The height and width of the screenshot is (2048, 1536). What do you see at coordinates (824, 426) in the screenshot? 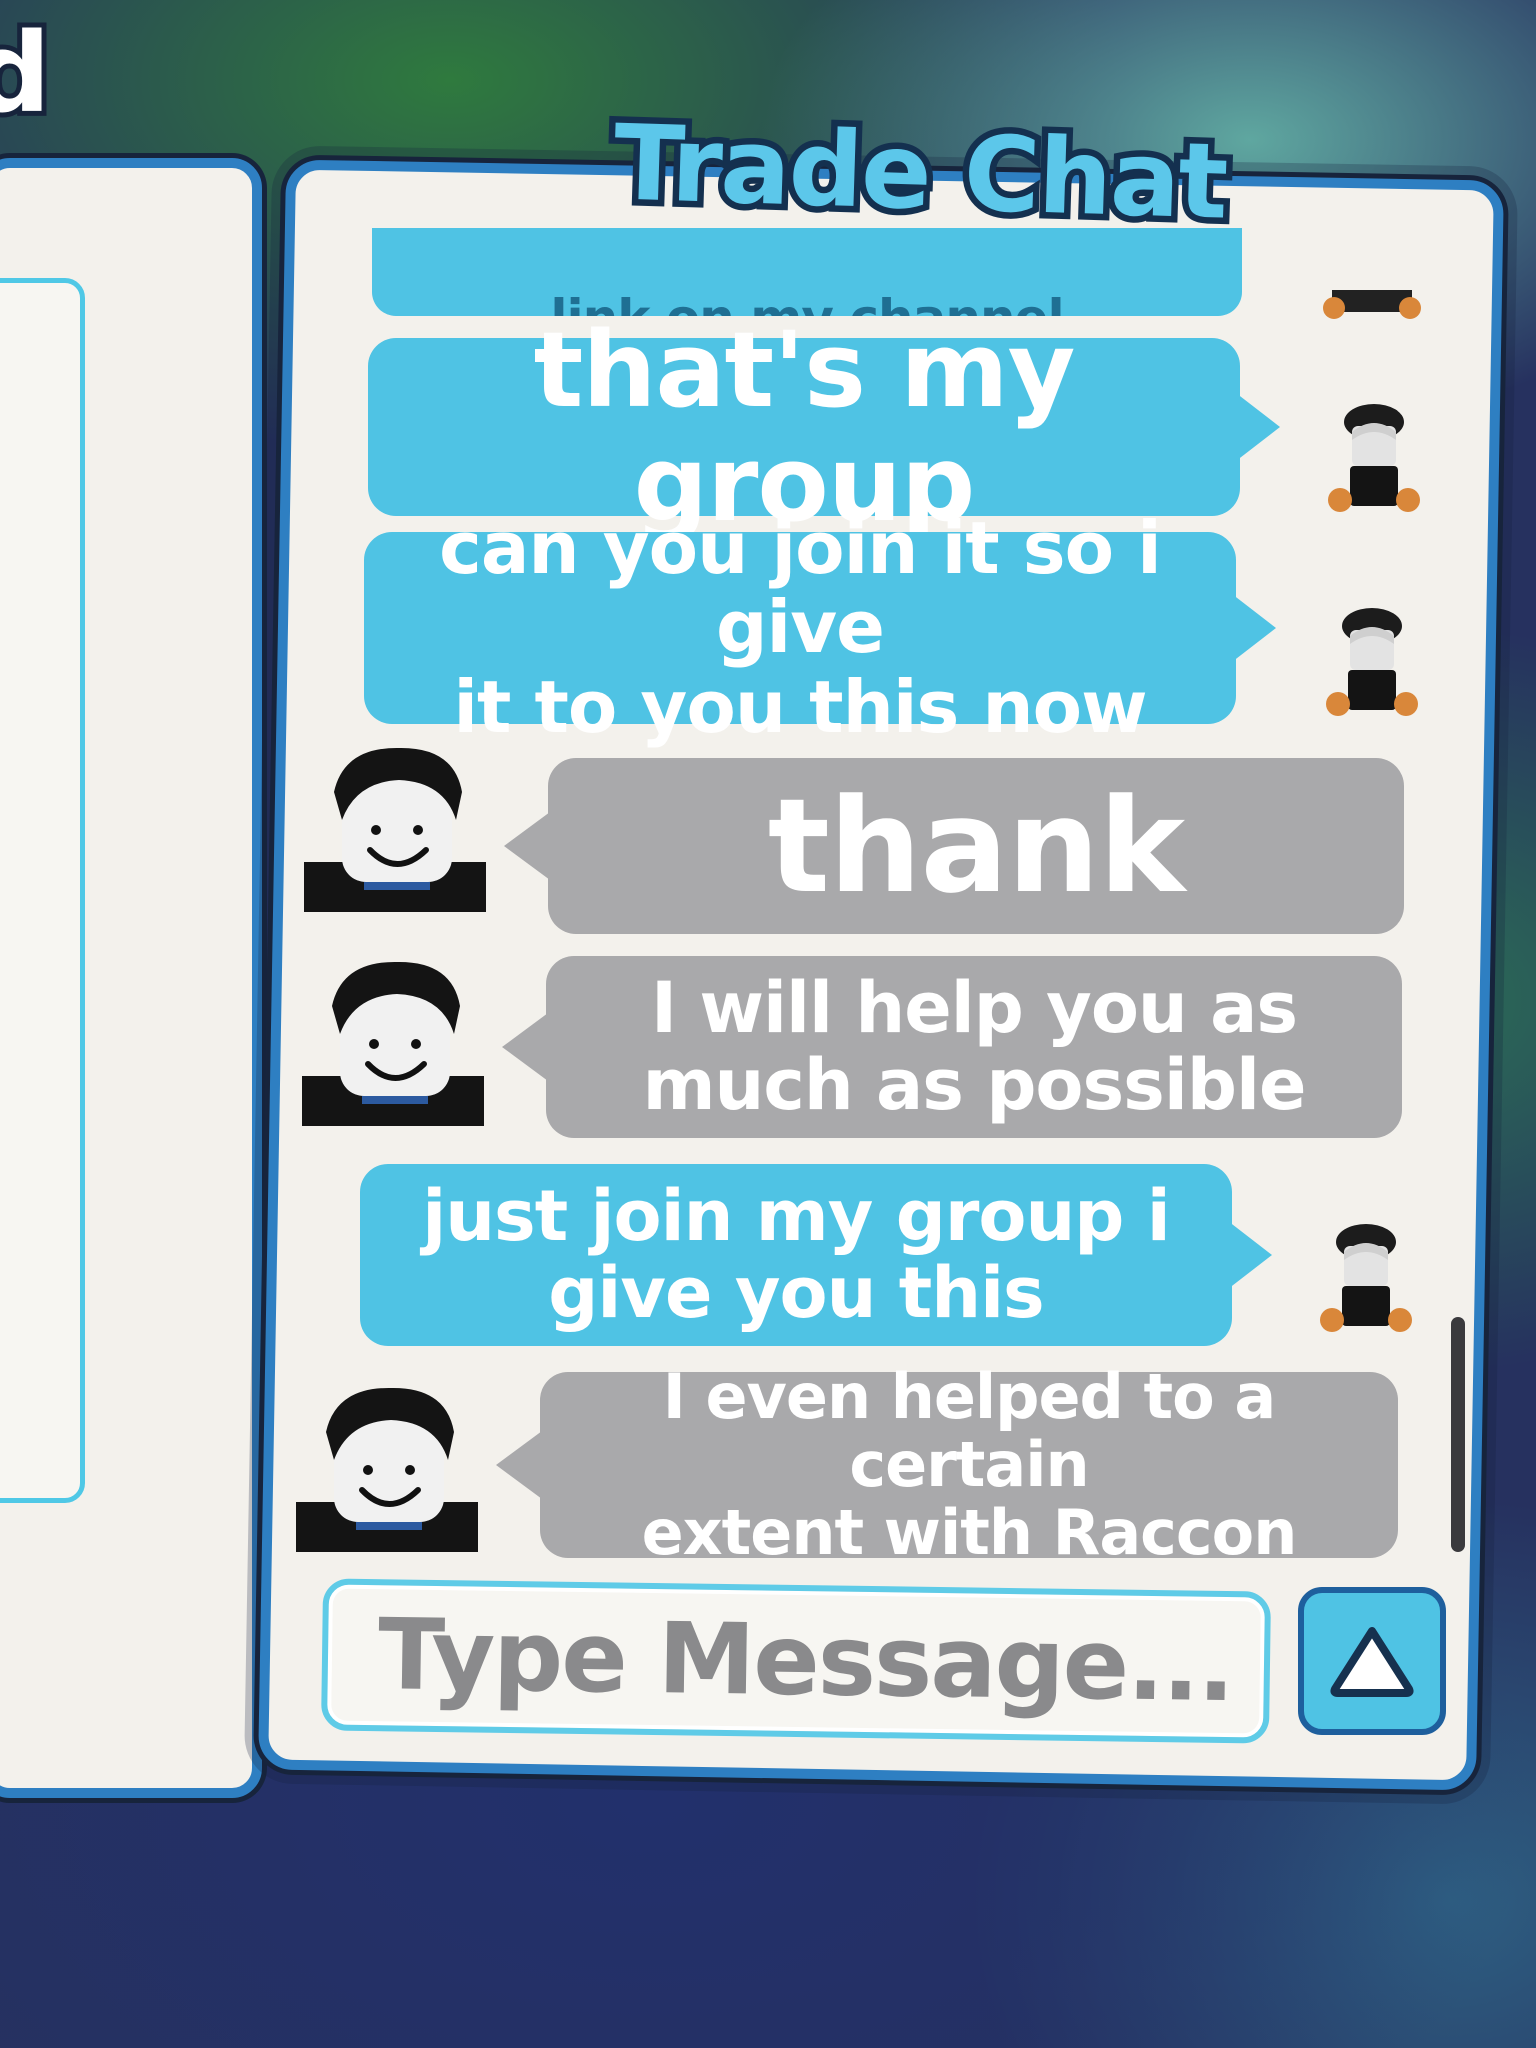
I see `chat-message-mine: that's my group` at bounding box center [824, 426].